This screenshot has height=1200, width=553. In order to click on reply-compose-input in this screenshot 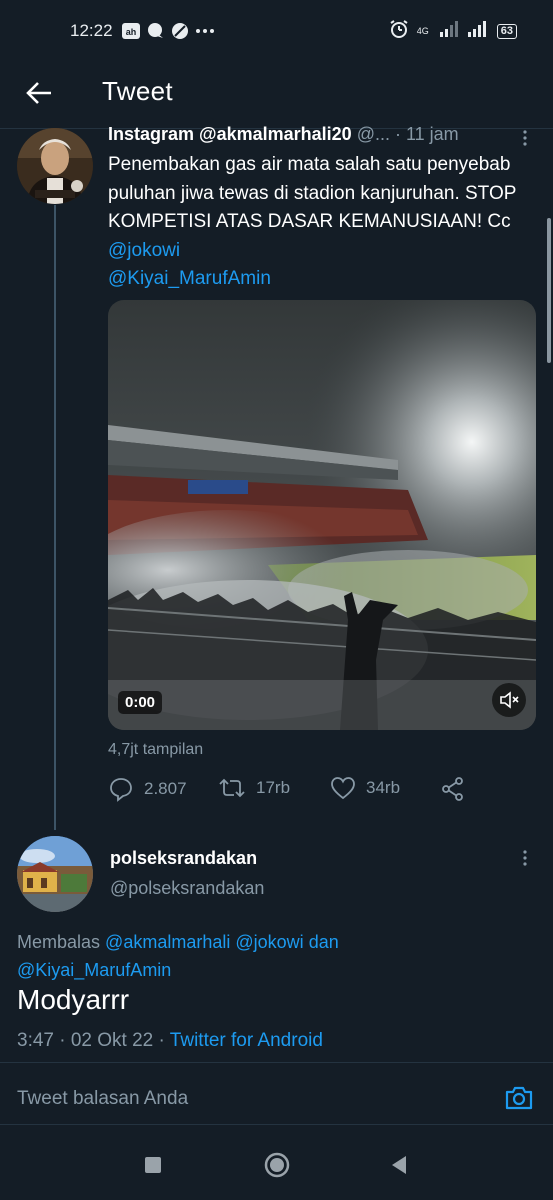, I will do `click(252, 1099)`.